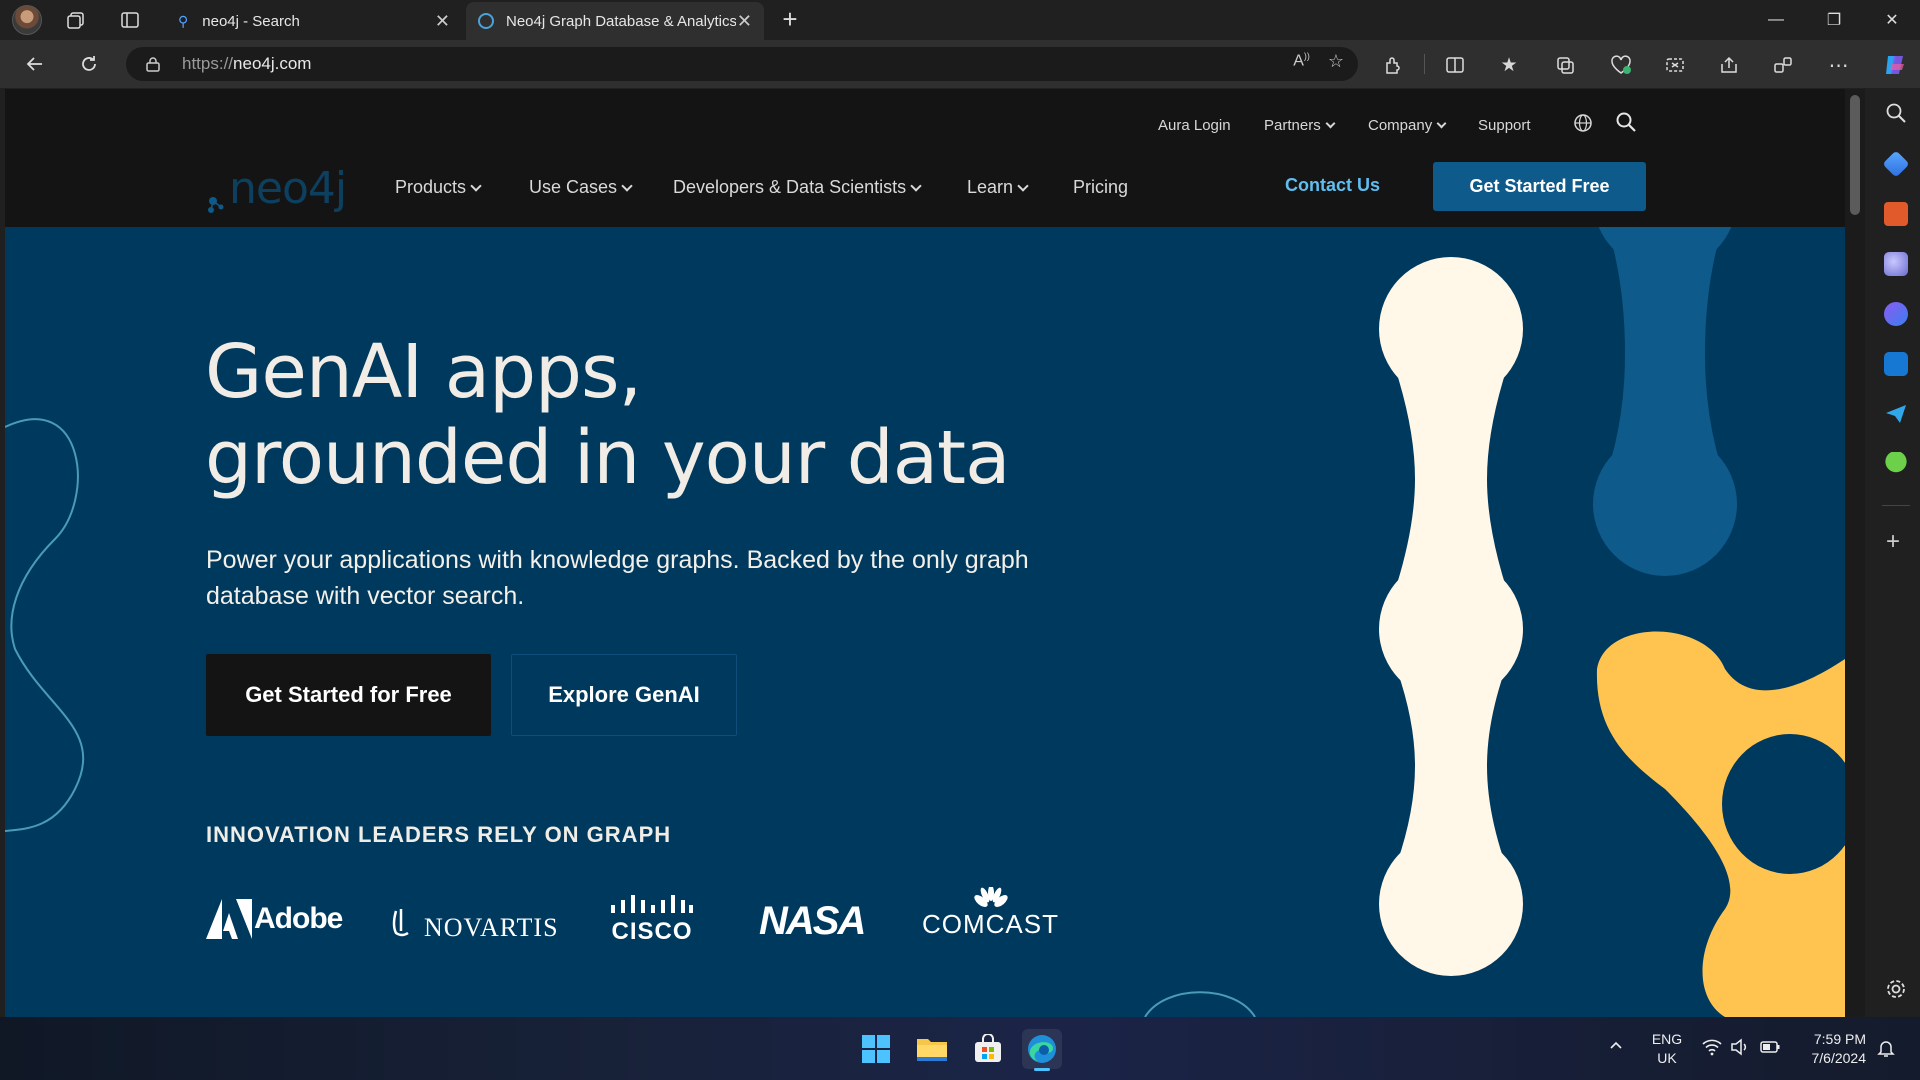  Describe the element at coordinates (1855, 553) in the screenshot. I see `page-scrollbar` at that location.